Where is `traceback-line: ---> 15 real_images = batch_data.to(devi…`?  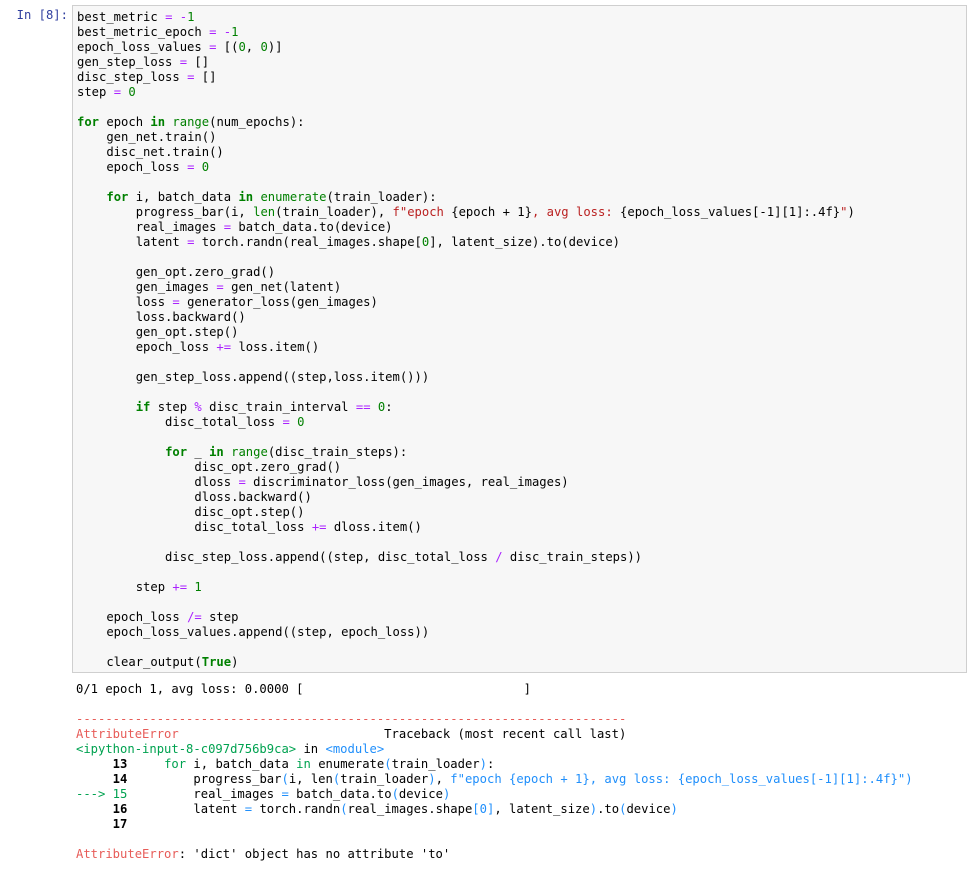 traceback-line: ---> 15 real_images = batch_data.to(devi… is located at coordinates (523, 794).